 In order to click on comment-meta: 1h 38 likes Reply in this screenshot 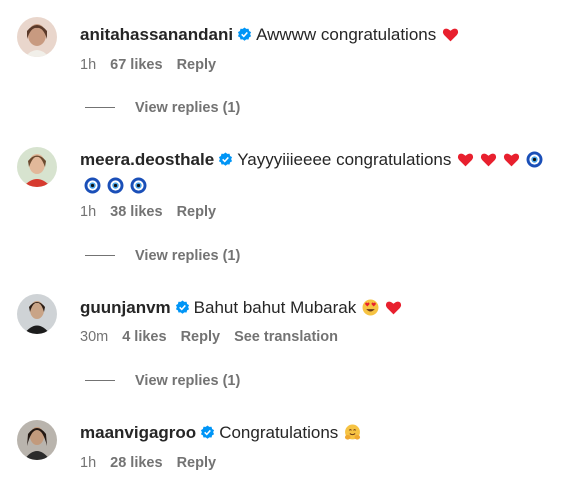, I will do `click(155, 212)`.